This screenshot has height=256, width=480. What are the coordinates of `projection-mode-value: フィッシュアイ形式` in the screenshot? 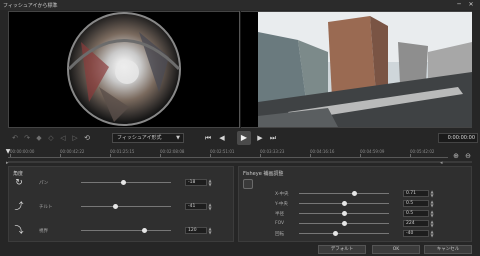 It's located at (139, 138).